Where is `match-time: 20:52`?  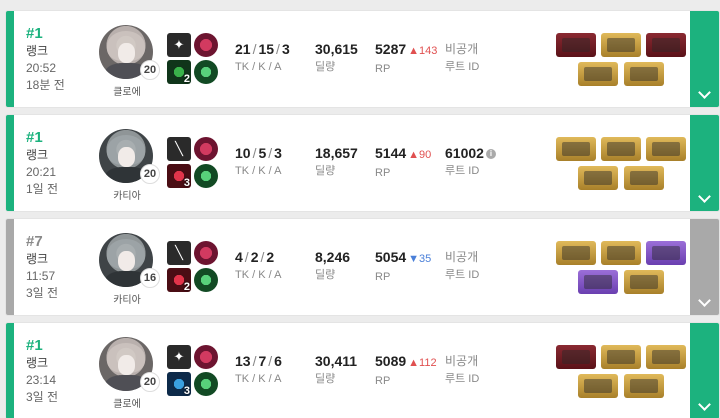 match-time: 20:52 is located at coordinates (41, 68).